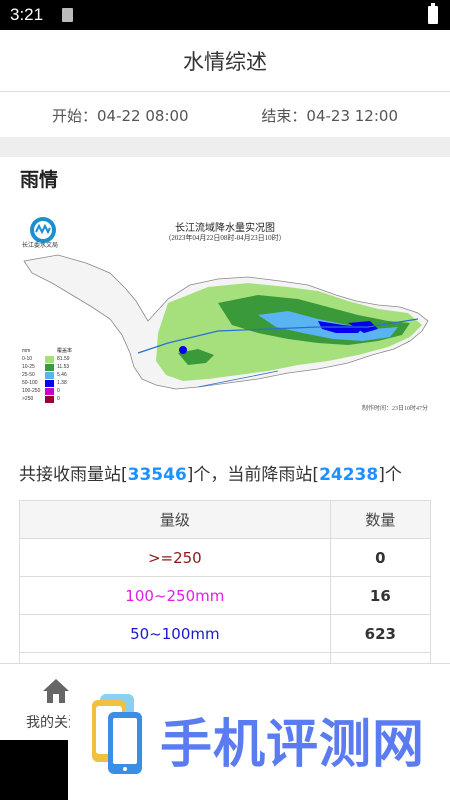 This screenshot has width=450, height=800. I want to click on level-cell: 100~250mm, so click(175, 595).